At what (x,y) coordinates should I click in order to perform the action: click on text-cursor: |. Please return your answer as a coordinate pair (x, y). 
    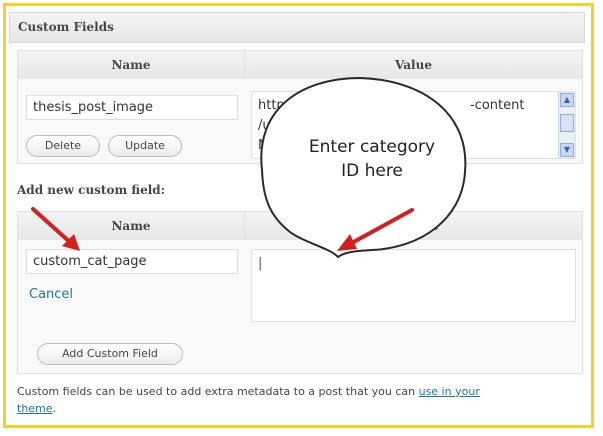
    Looking at the image, I should click on (260, 263).